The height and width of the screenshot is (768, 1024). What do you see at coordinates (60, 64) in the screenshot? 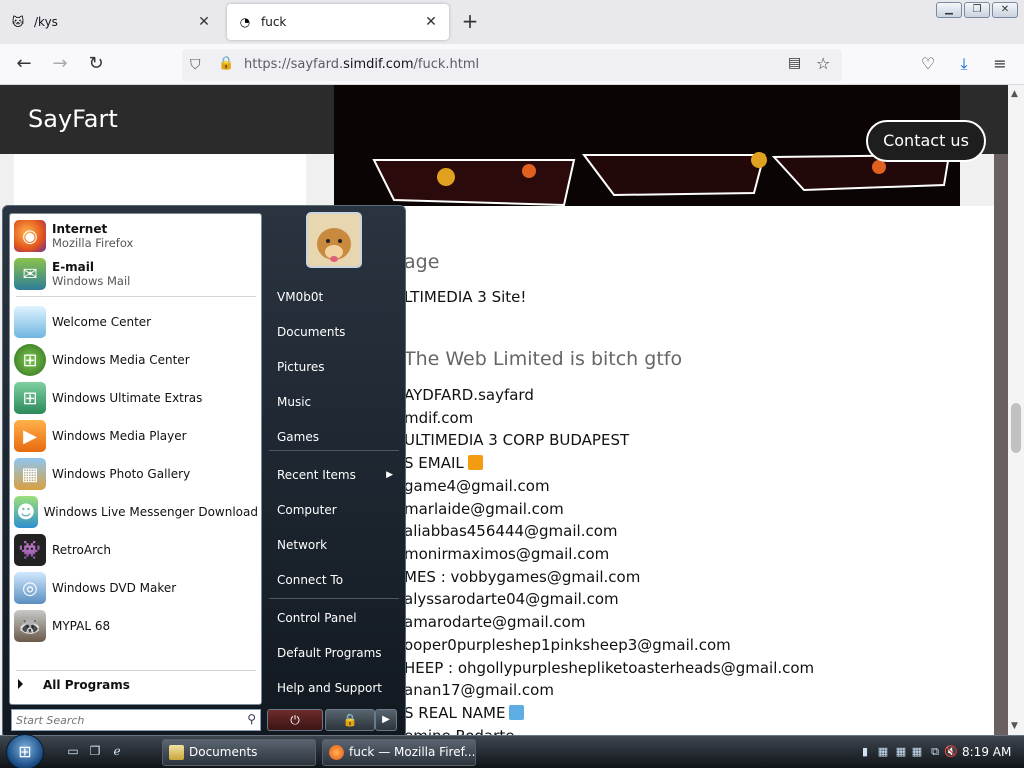
I see `forward-button: →` at bounding box center [60, 64].